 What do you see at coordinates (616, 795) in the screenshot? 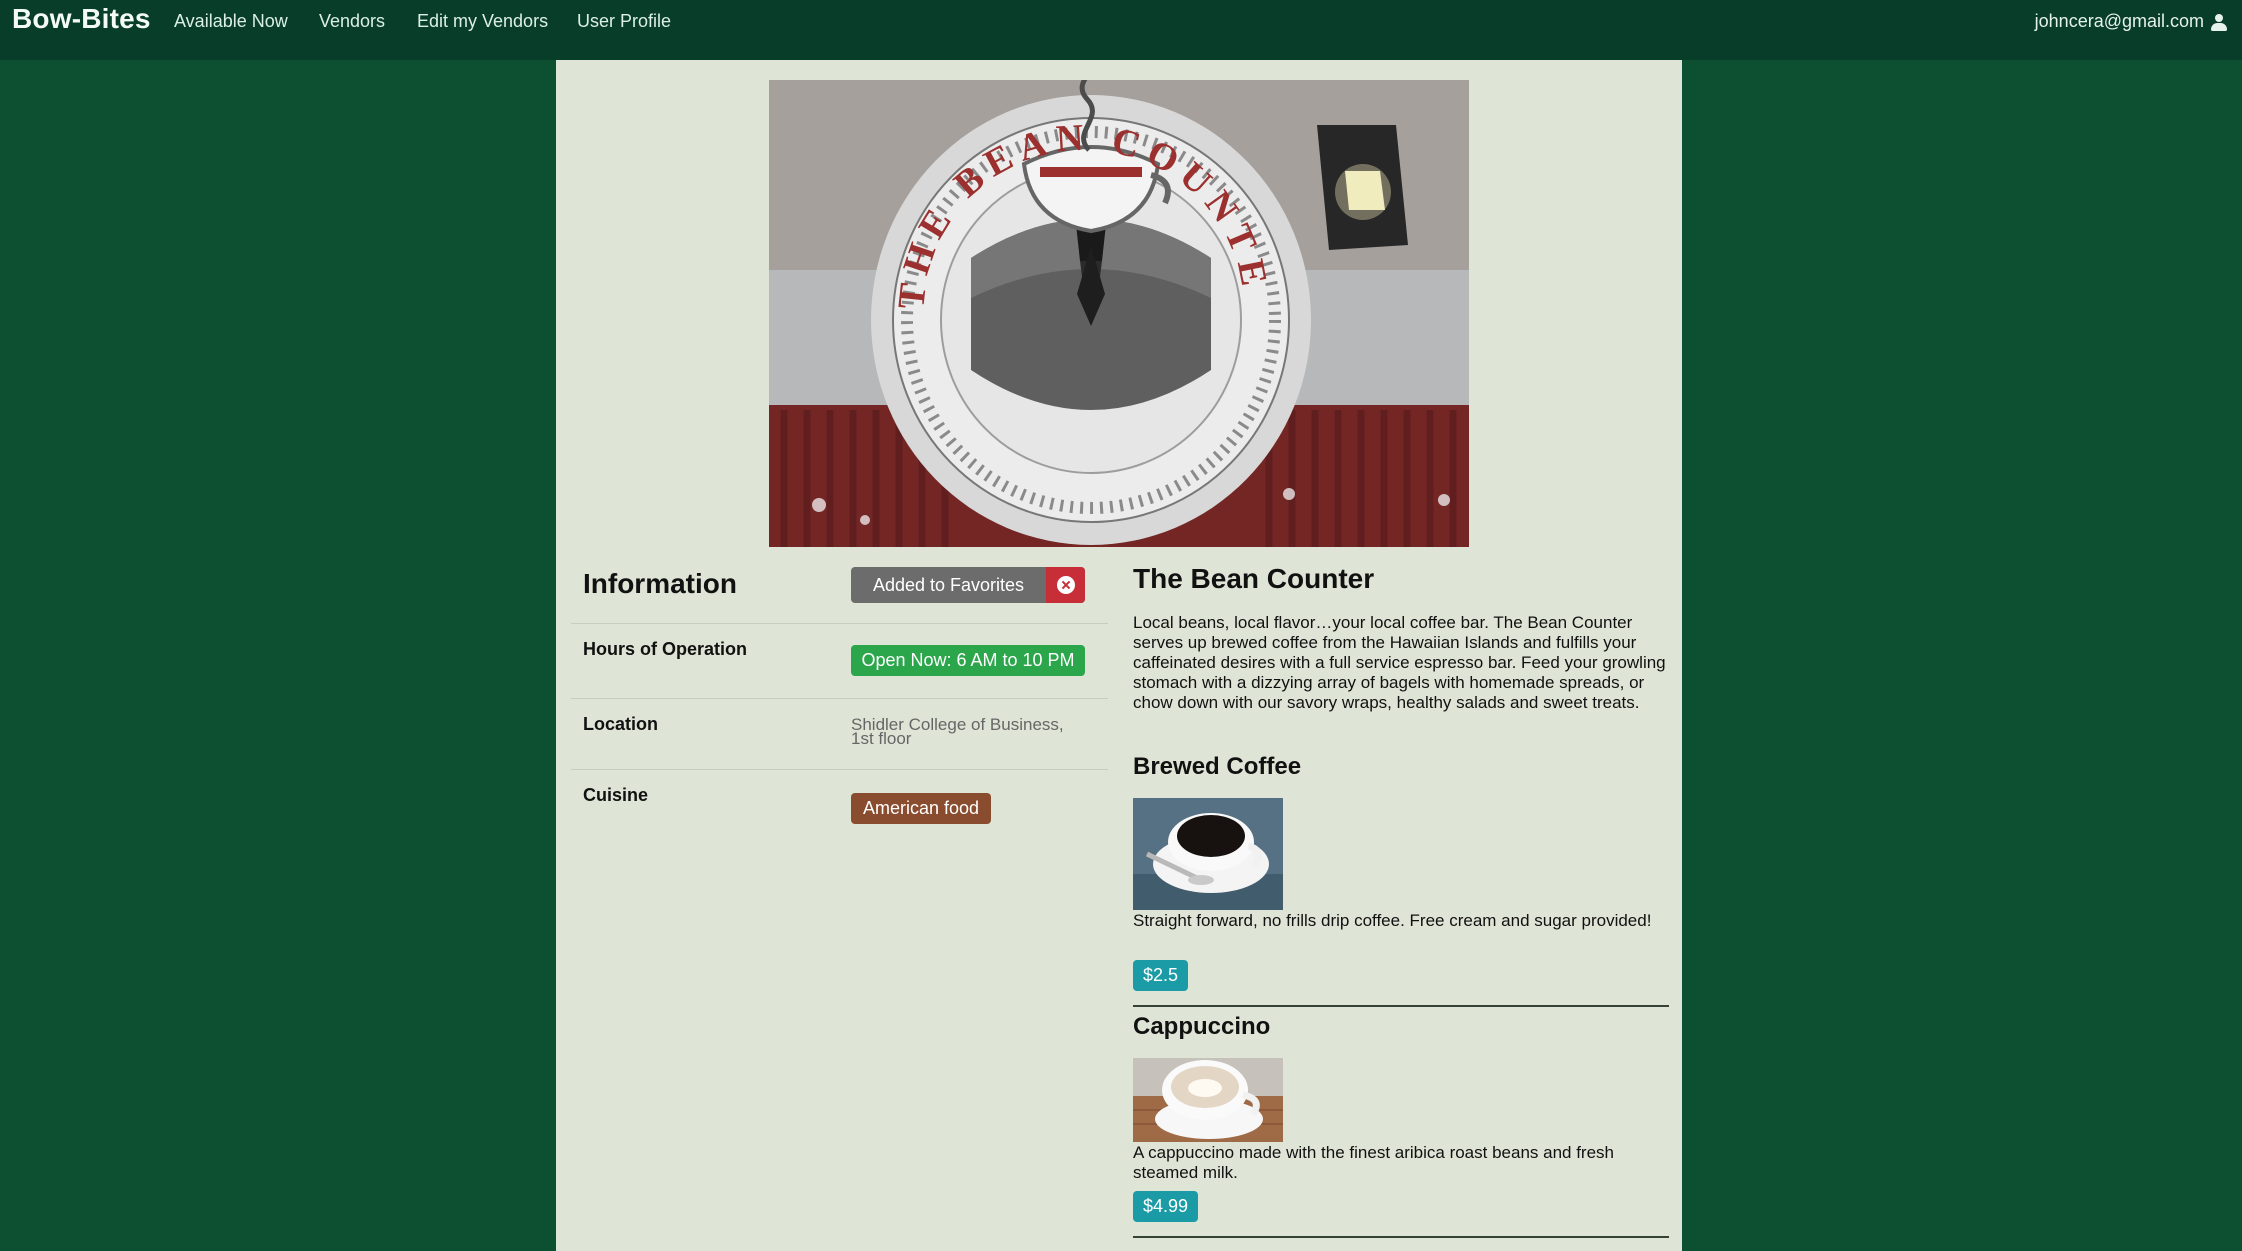
I see `cuisine-label: Cuisine` at bounding box center [616, 795].